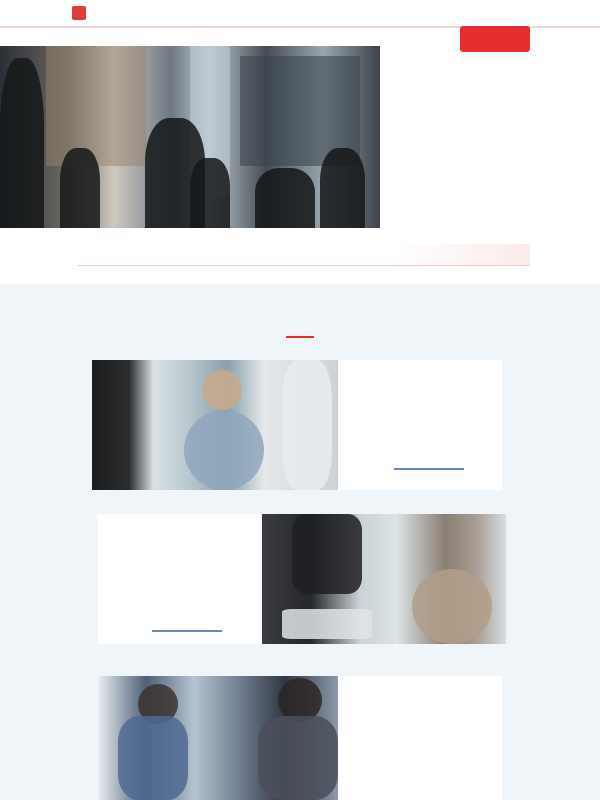 Image resolution: width=600 pixels, height=800 pixels. Describe the element at coordinates (218, 738) in the screenshot. I see `service-card-3-image` at that location.